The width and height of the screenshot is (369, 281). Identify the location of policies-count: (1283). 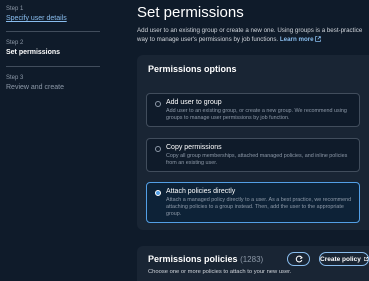
(252, 259).